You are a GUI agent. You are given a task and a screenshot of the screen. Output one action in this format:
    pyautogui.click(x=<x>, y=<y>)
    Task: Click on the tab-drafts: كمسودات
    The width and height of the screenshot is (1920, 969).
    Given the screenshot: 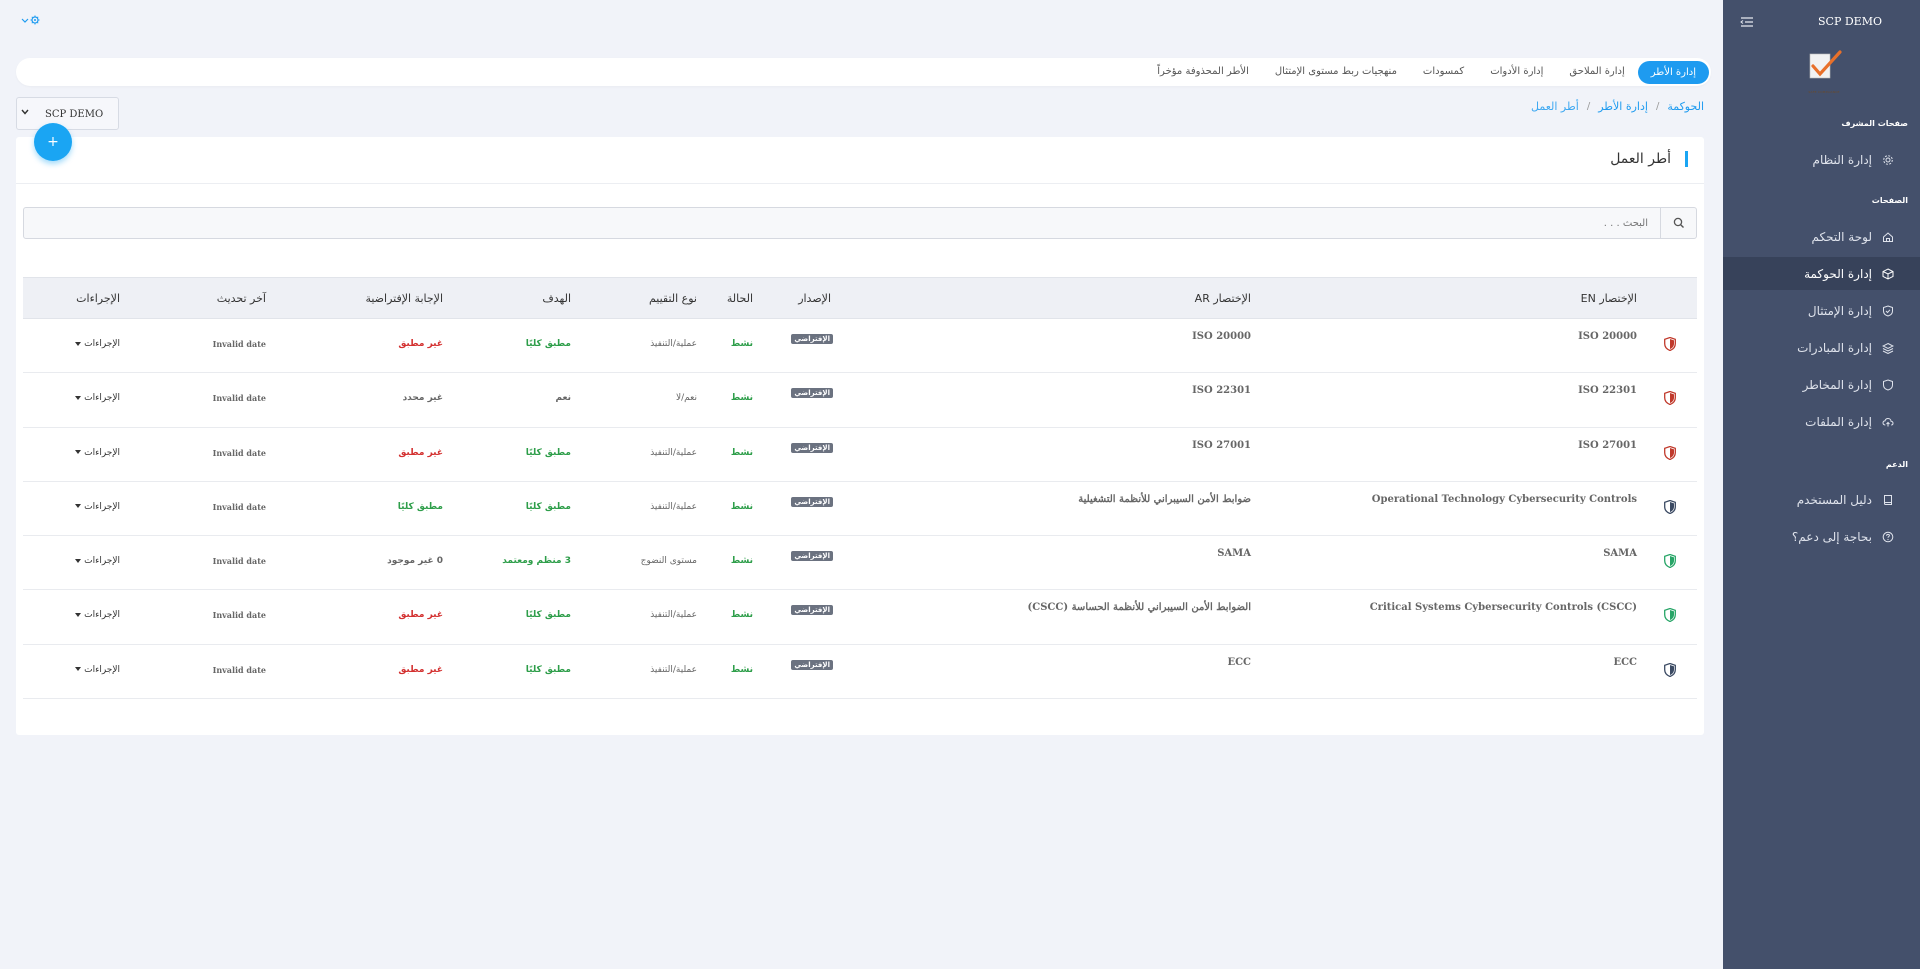 What is the action you would take?
    pyautogui.click(x=1443, y=72)
    